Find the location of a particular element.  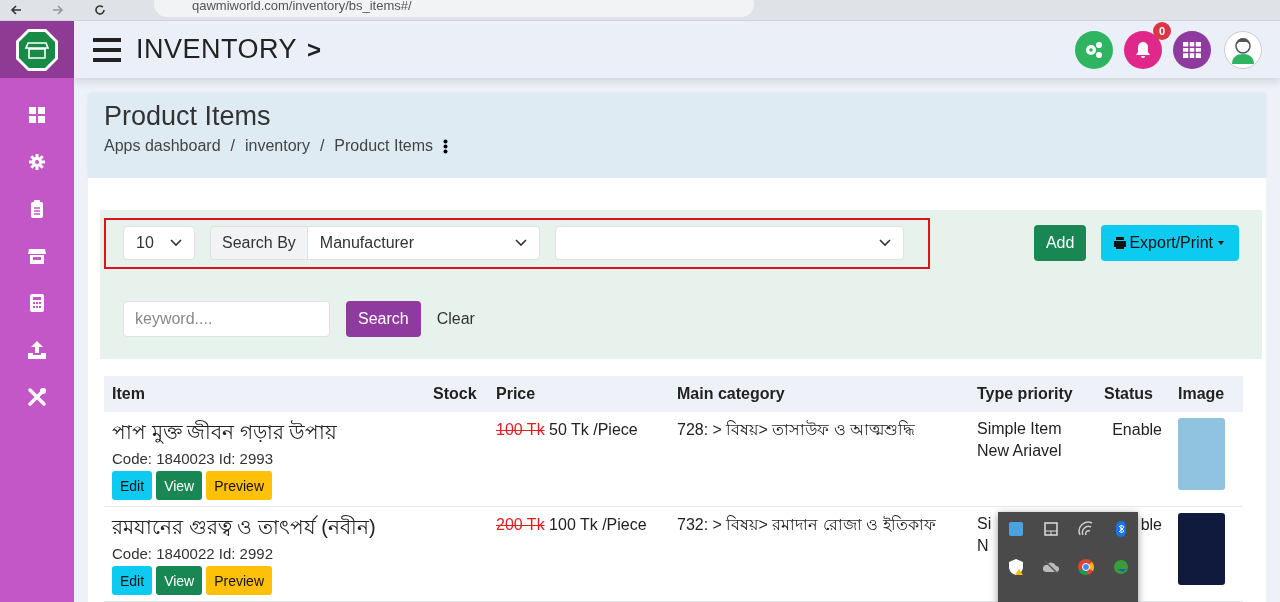

user-silhouette-icon is located at coordinates (1243, 49).